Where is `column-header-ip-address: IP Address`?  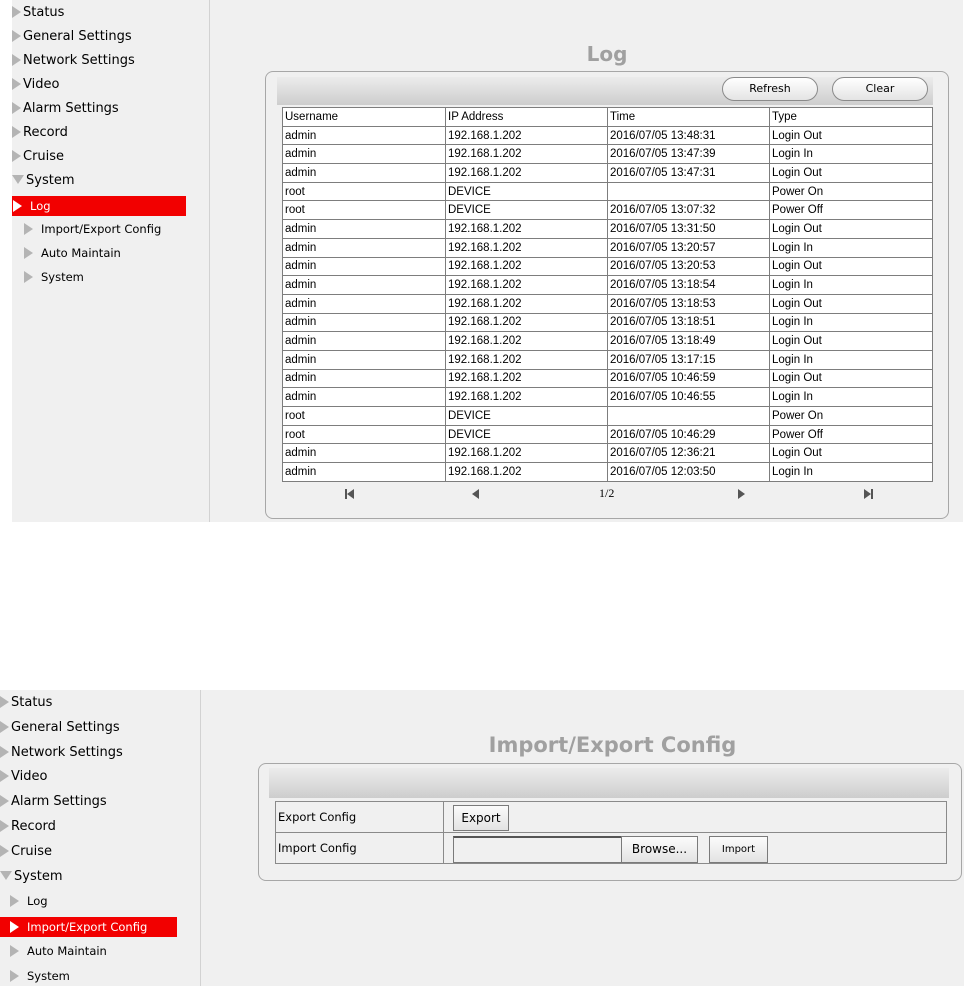 column-header-ip-address: IP Address is located at coordinates (526, 117).